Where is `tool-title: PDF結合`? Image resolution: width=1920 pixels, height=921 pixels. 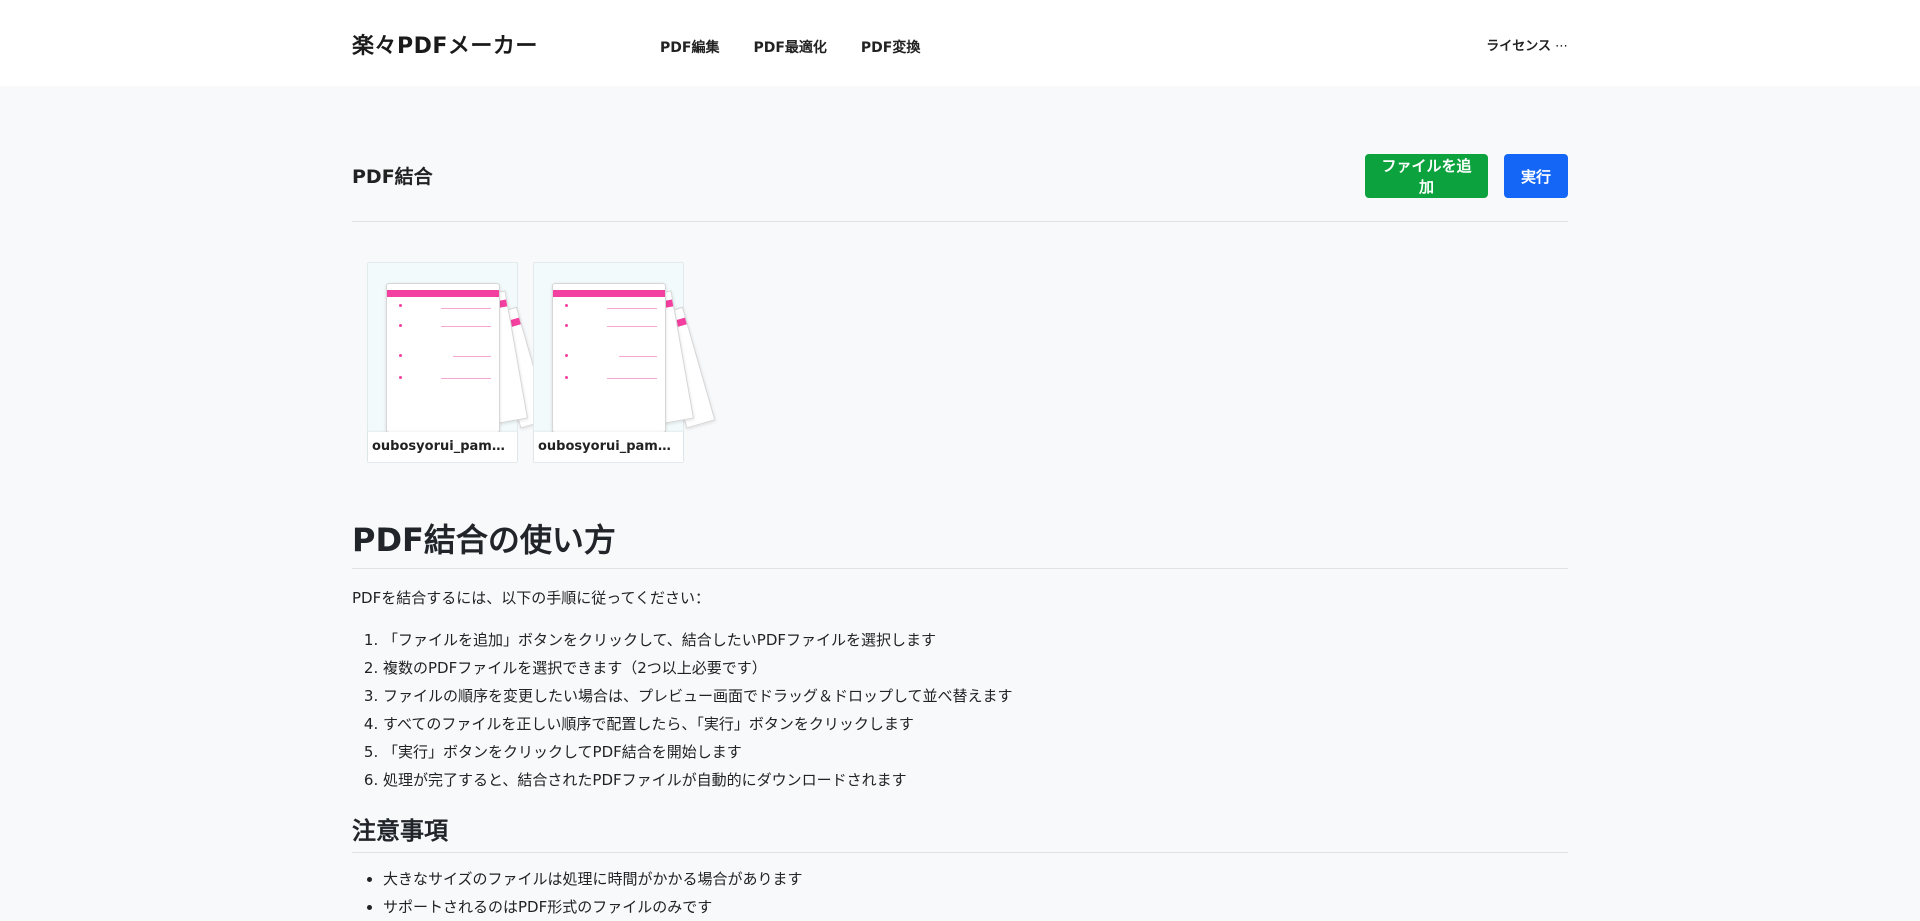 tool-title: PDF結合 is located at coordinates (392, 177).